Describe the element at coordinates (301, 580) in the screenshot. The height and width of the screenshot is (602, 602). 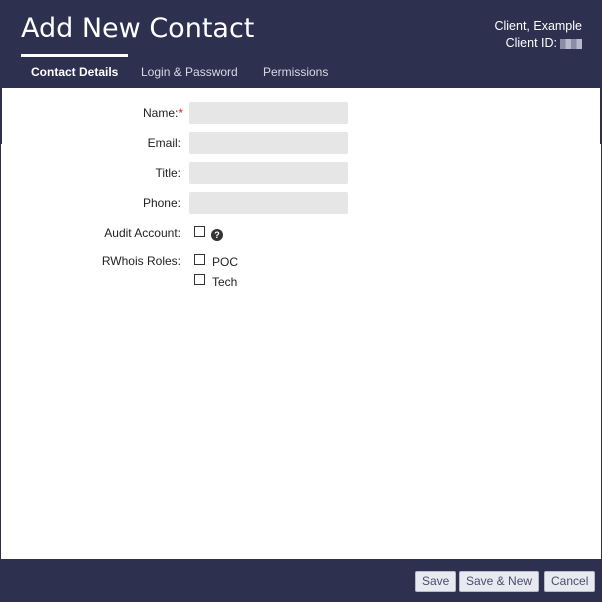
I see `dialog-footer: Save Save & New Cancel` at that location.